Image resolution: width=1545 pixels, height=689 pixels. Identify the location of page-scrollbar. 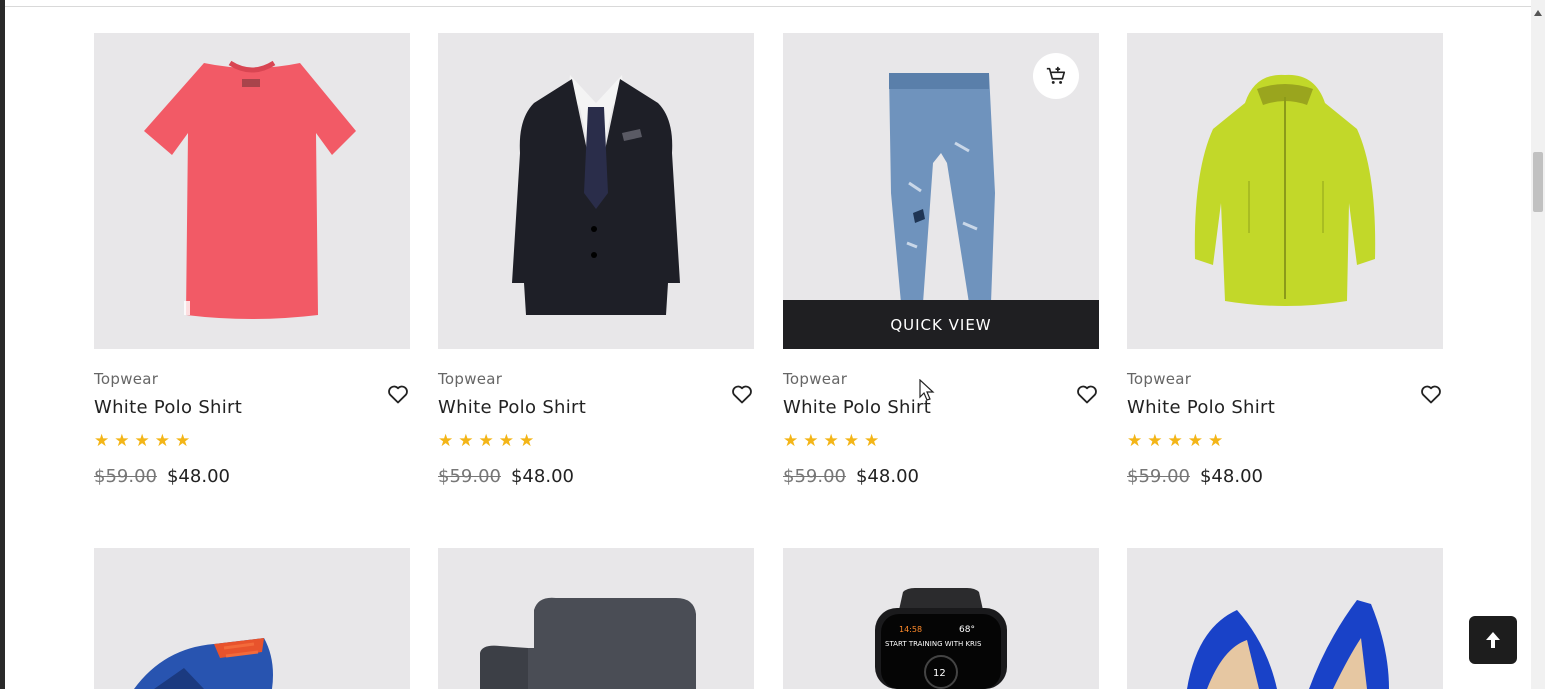
(1538, 344).